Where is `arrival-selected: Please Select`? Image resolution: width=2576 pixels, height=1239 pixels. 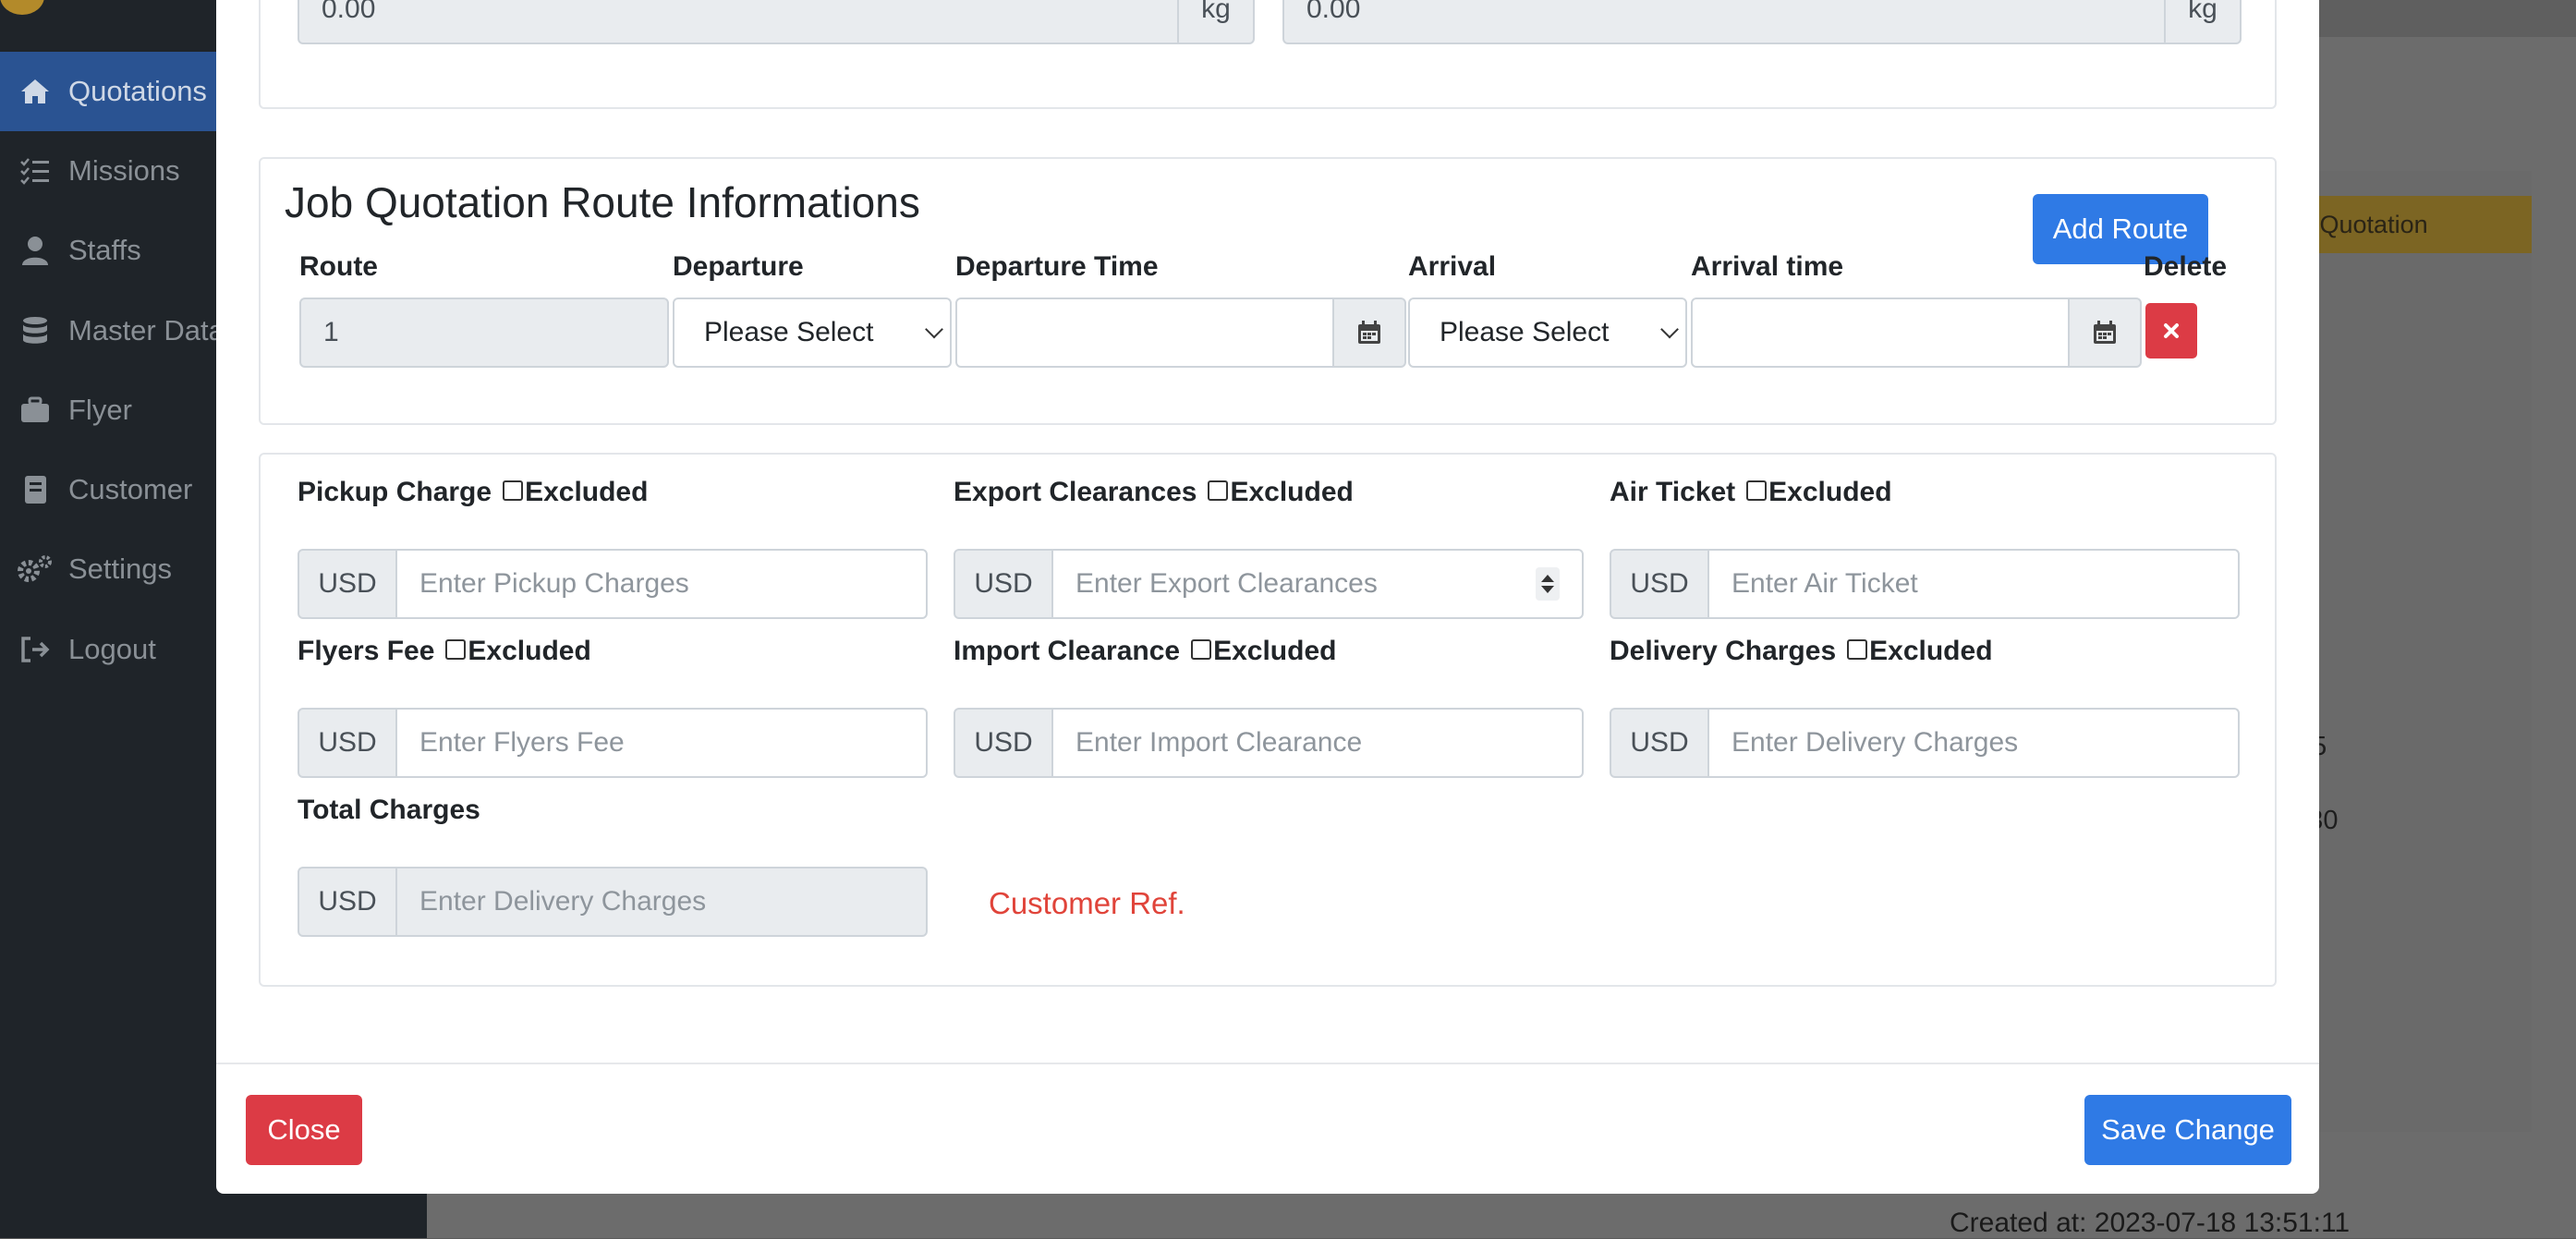
arrival-selected: Please Select is located at coordinates (1525, 332).